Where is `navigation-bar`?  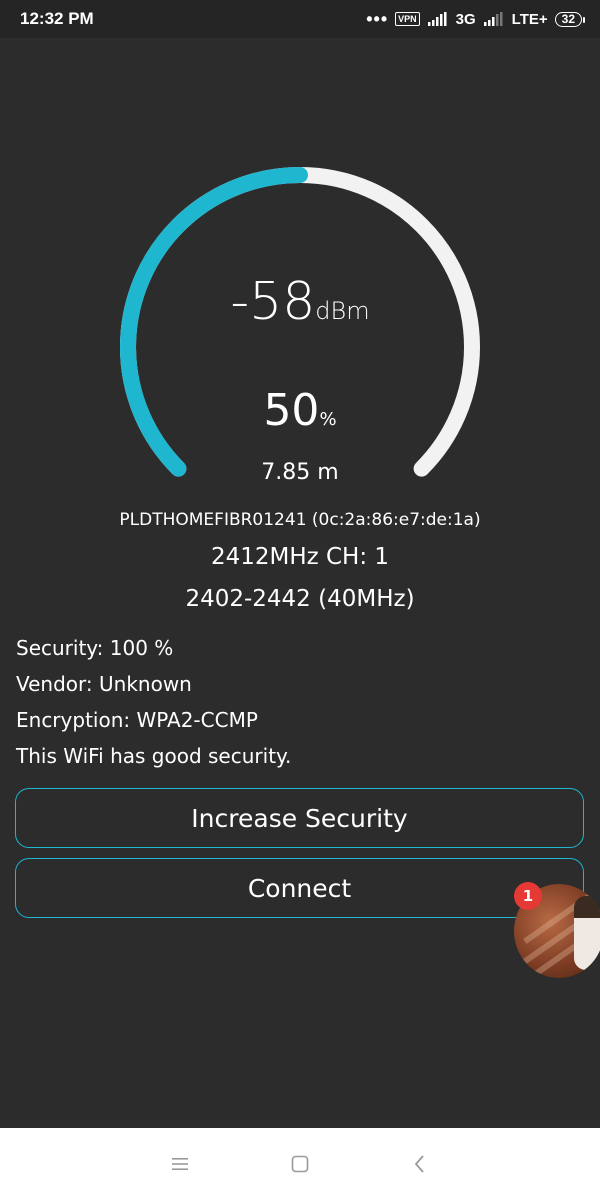 navigation-bar is located at coordinates (300, 1164).